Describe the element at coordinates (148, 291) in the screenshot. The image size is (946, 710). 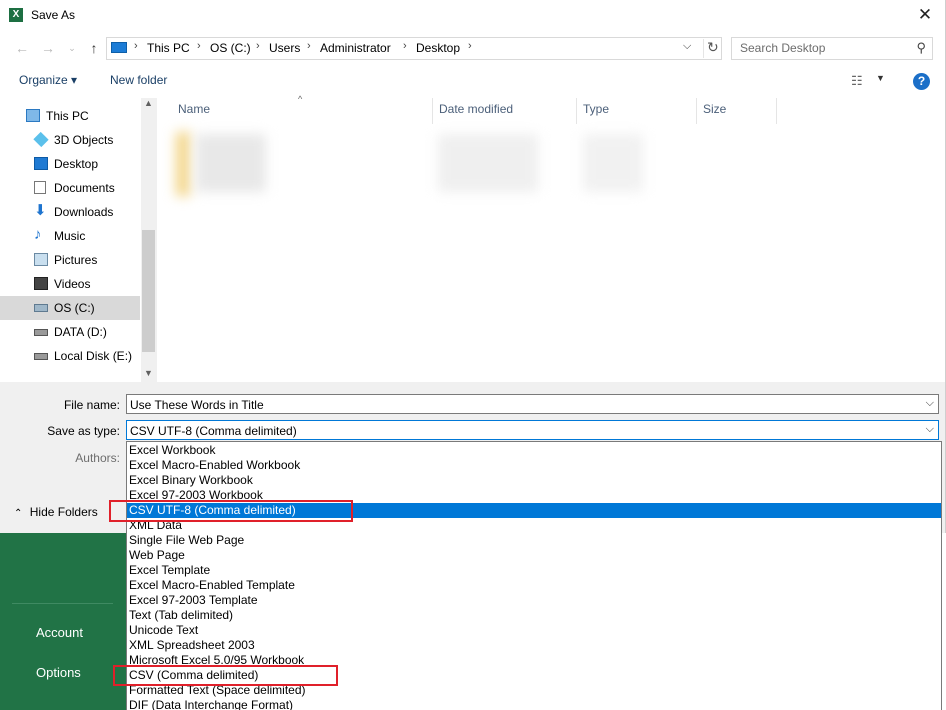
I see `scrollbar-thumb` at that location.